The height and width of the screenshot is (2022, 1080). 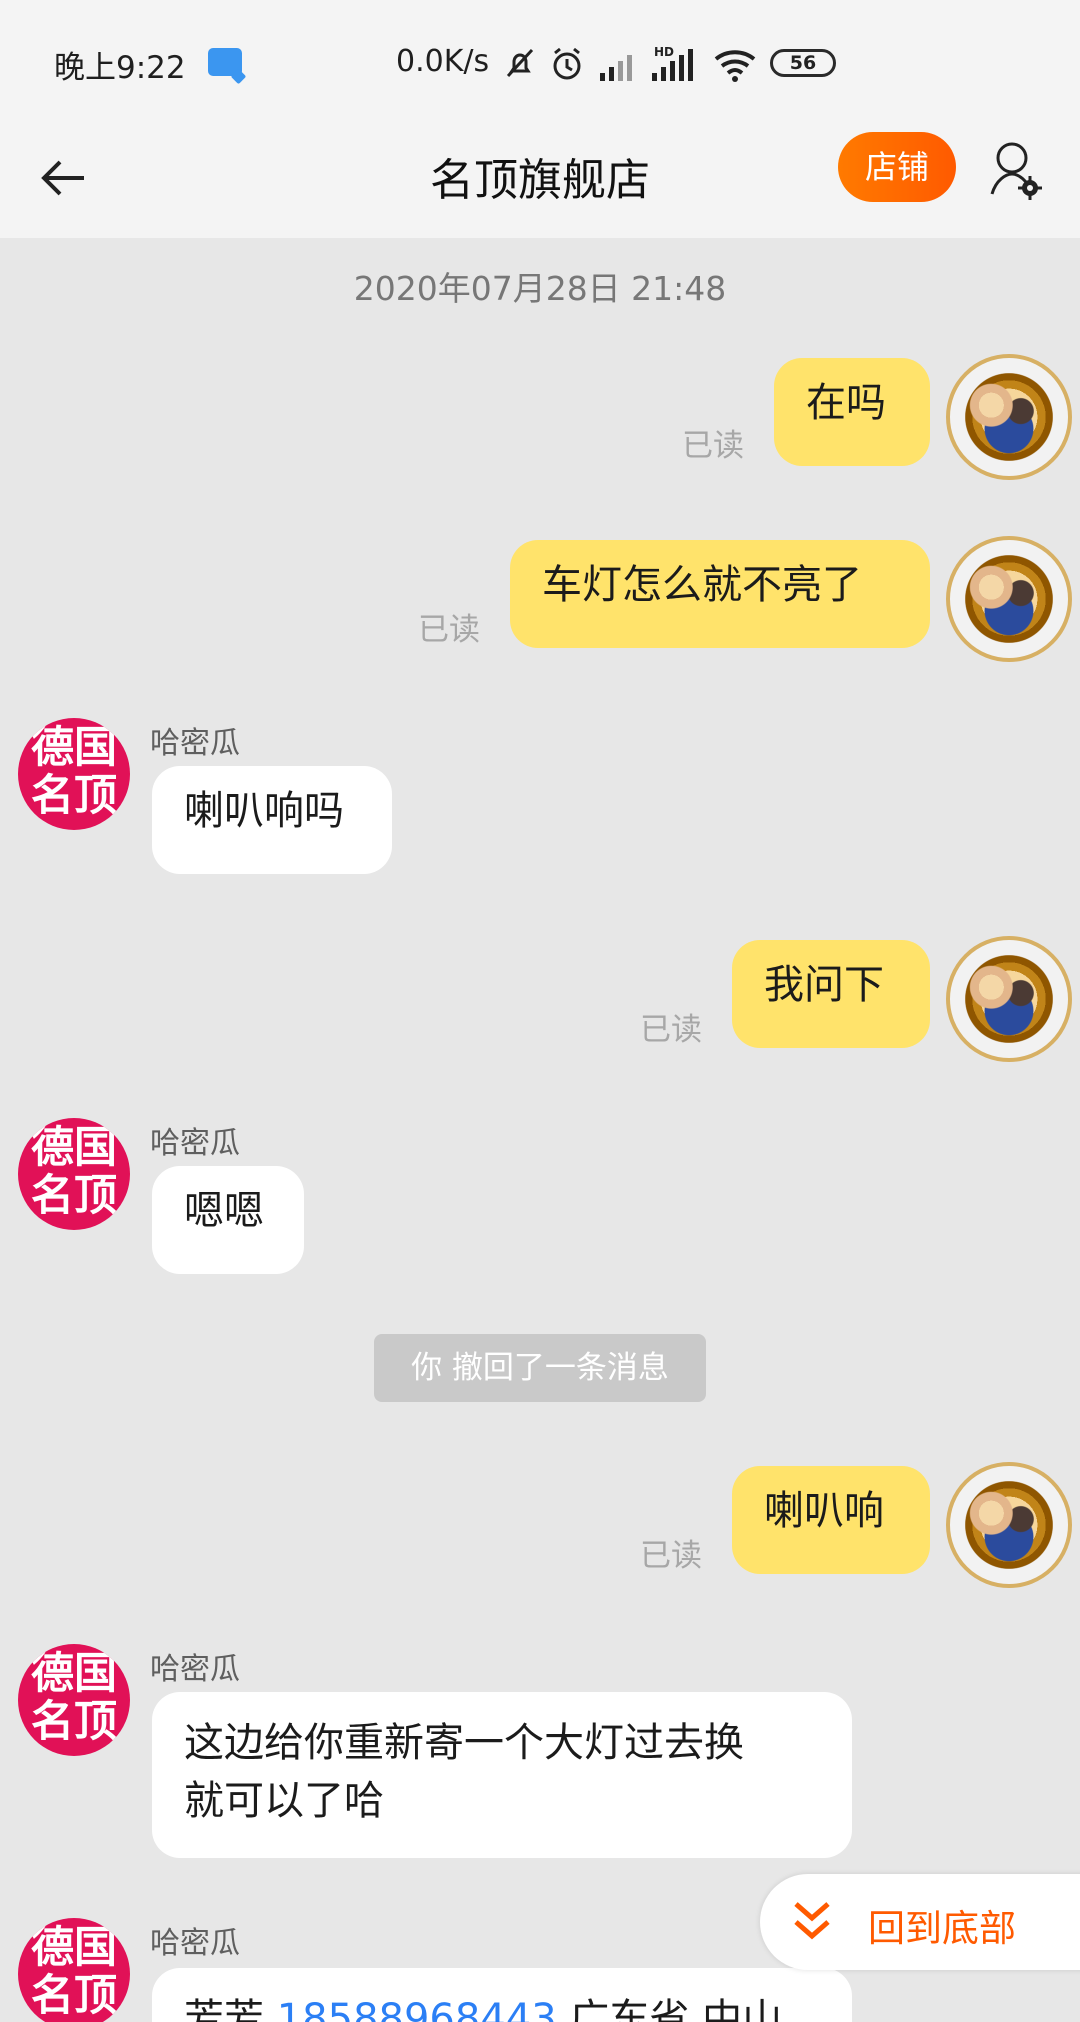 I want to click on message-bubble-them: 喇叭响吗, so click(x=272, y=820).